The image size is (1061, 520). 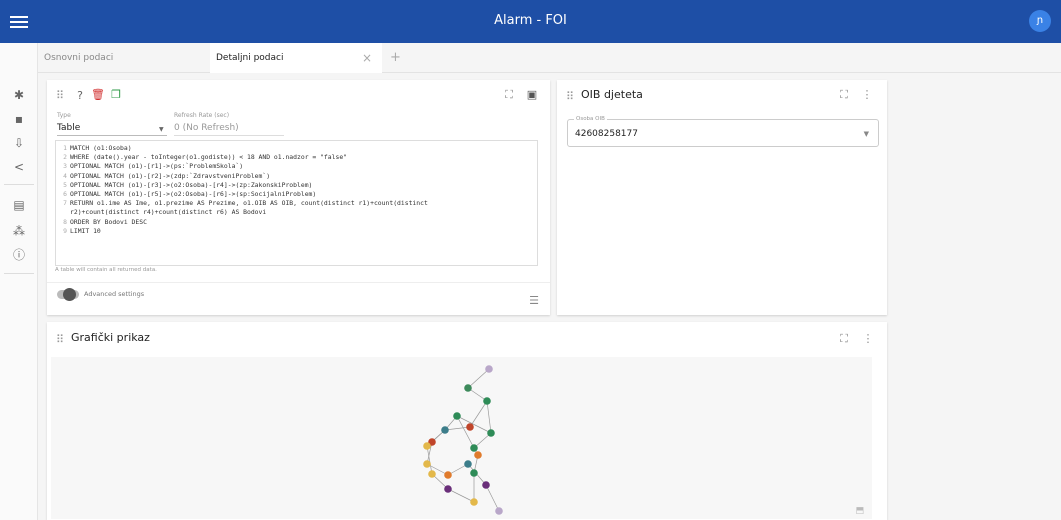 What do you see at coordinates (1040, 21) in the screenshot?
I see `user-avatar: ɲ` at bounding box center [1040, 21].